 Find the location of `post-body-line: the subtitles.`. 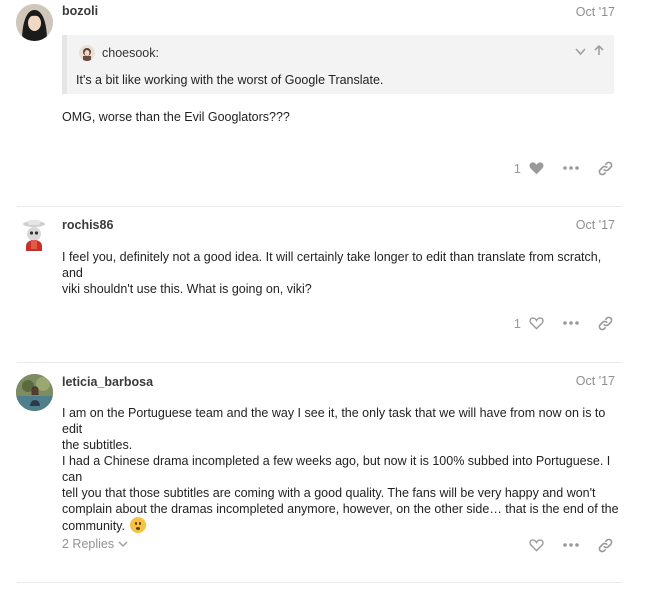

post-body-line: the subtitles. is located at coordinates (97, 445).